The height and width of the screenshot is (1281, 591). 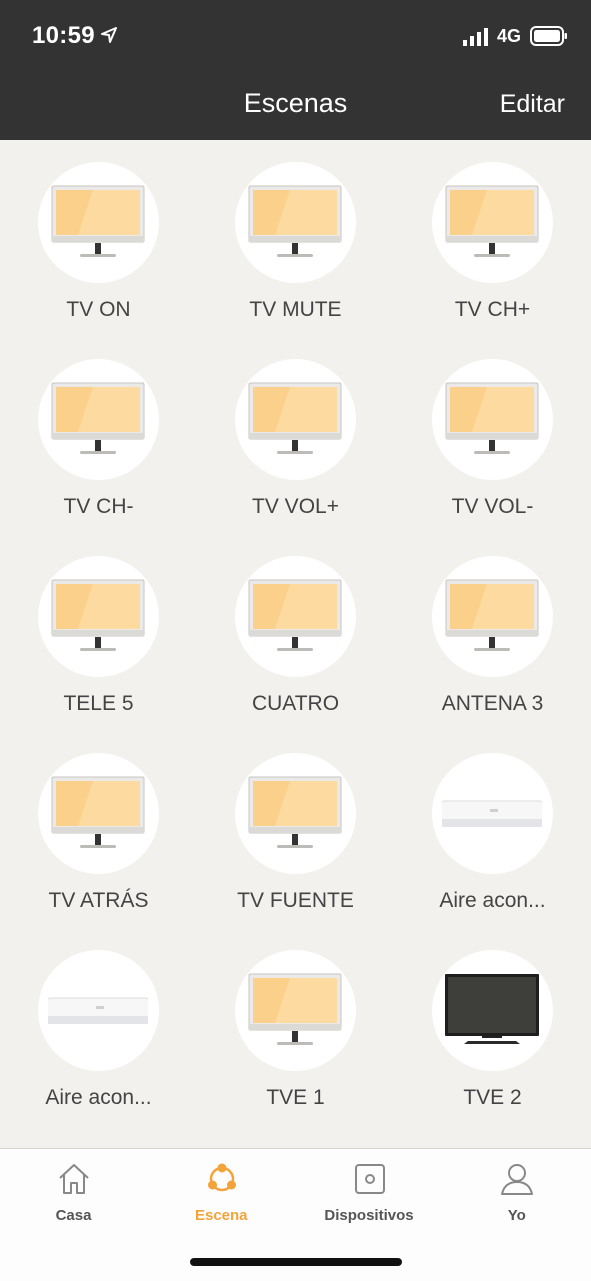 I want to click on tab-label: Dispositivos, so click(x=369, y=1215).